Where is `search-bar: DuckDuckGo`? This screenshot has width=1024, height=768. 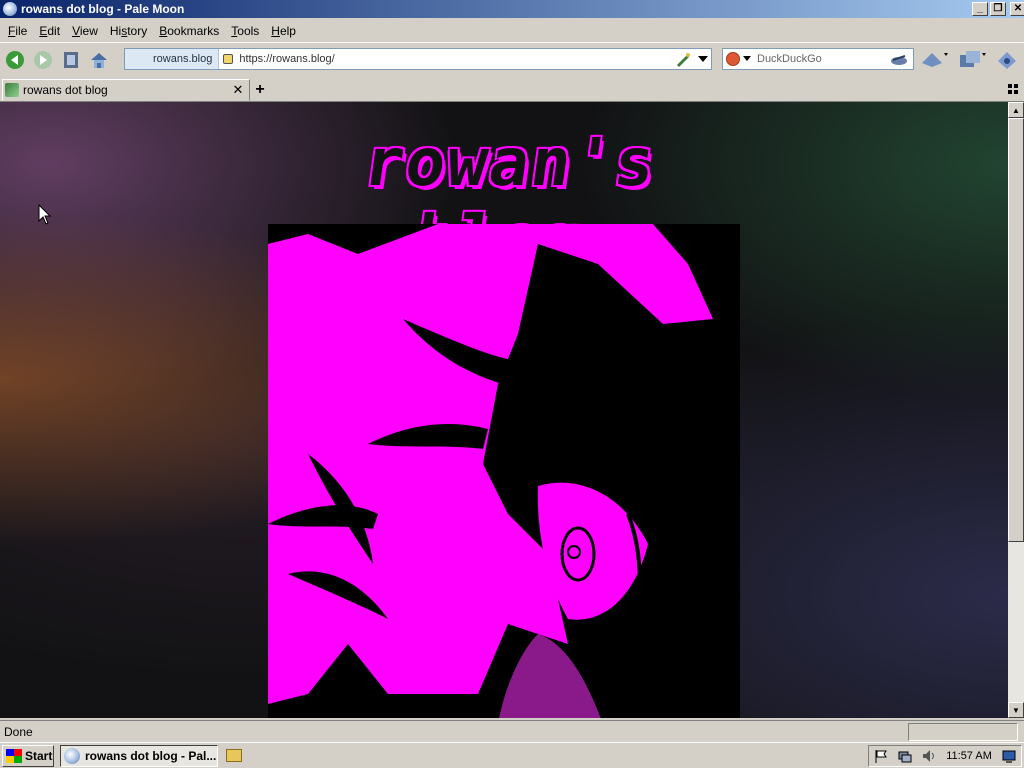 search-bar: DuckDuckGo is located at coordinates (818, 59).